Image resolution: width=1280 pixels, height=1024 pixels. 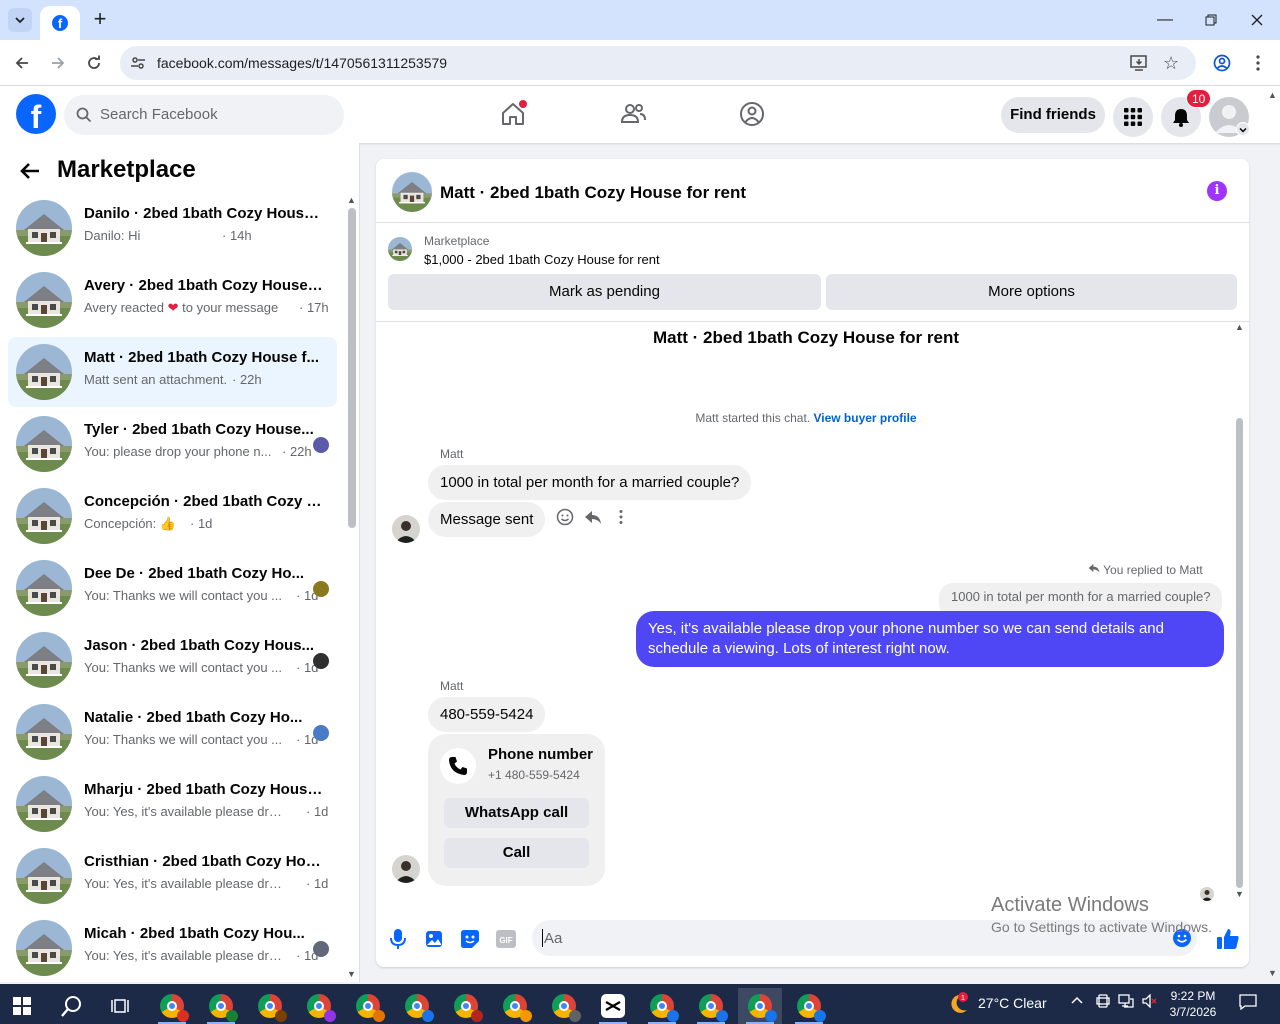 What do you see at coordinates (94, 63) in the screenshot?
I see `reload-icon` at bounding box center [94, 63].